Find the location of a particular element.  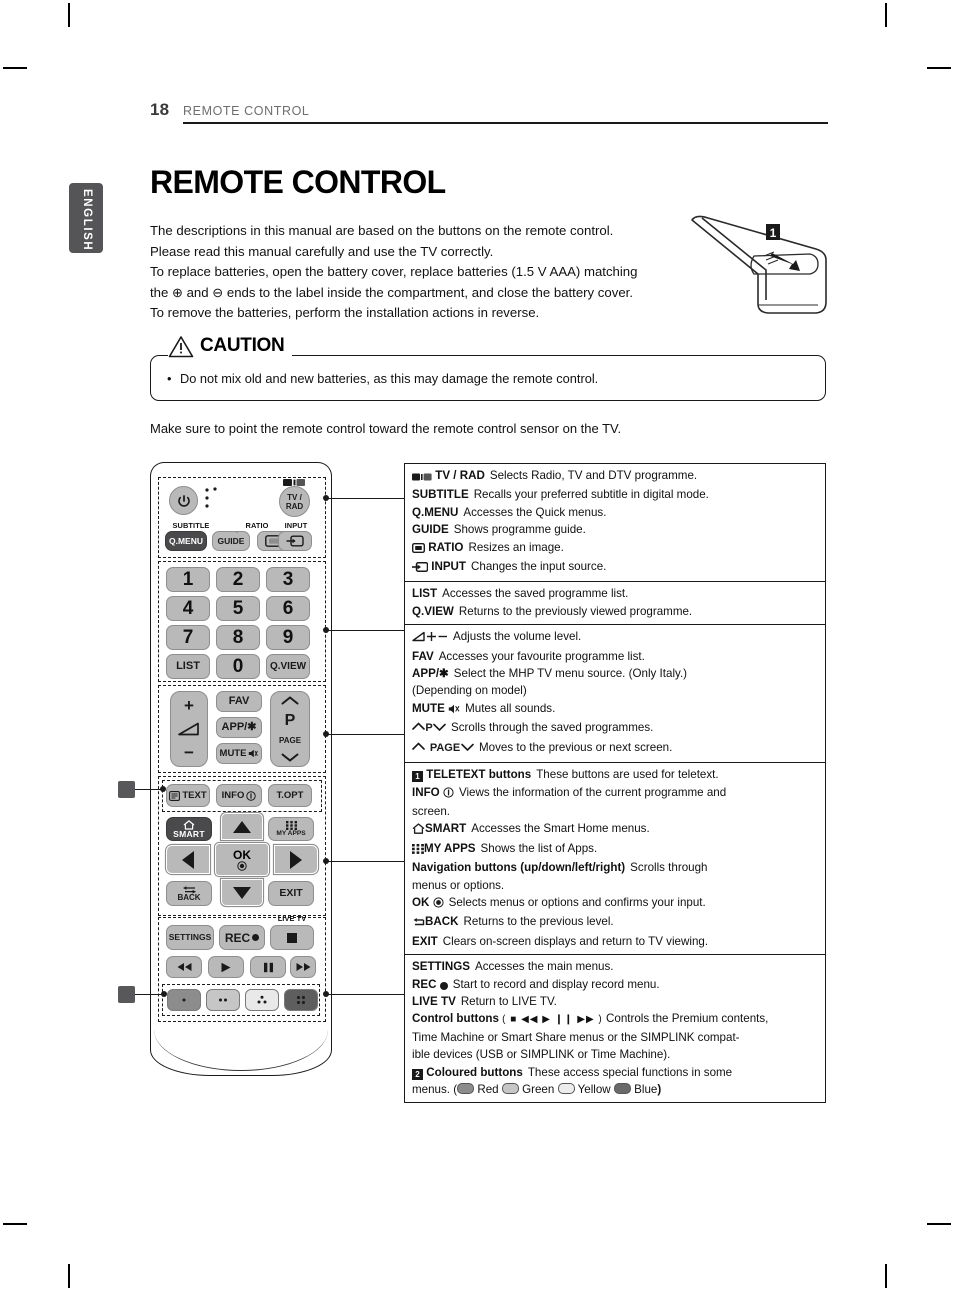

desc-text: Resizes an image. is located at coordinates (516, 547).